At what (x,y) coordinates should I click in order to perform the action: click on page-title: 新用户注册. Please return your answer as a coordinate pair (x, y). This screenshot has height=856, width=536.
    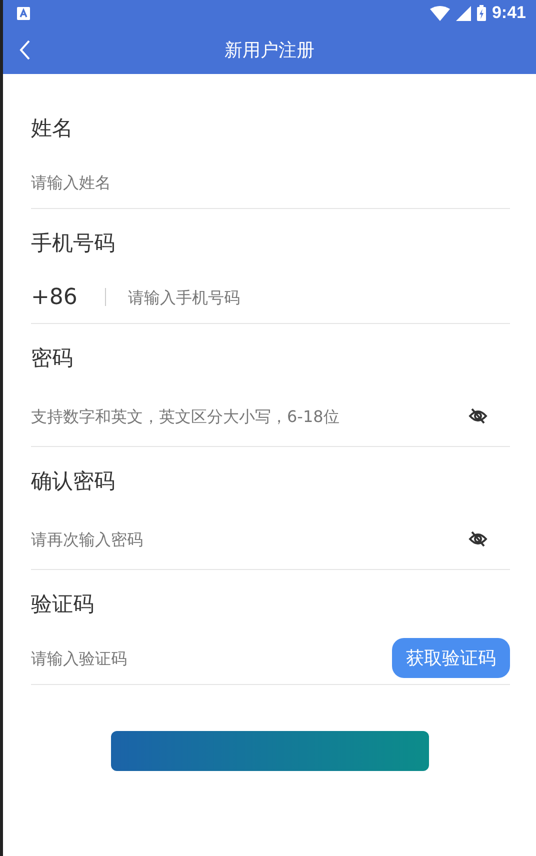
    Looking at the image, I should click on (269, 50).